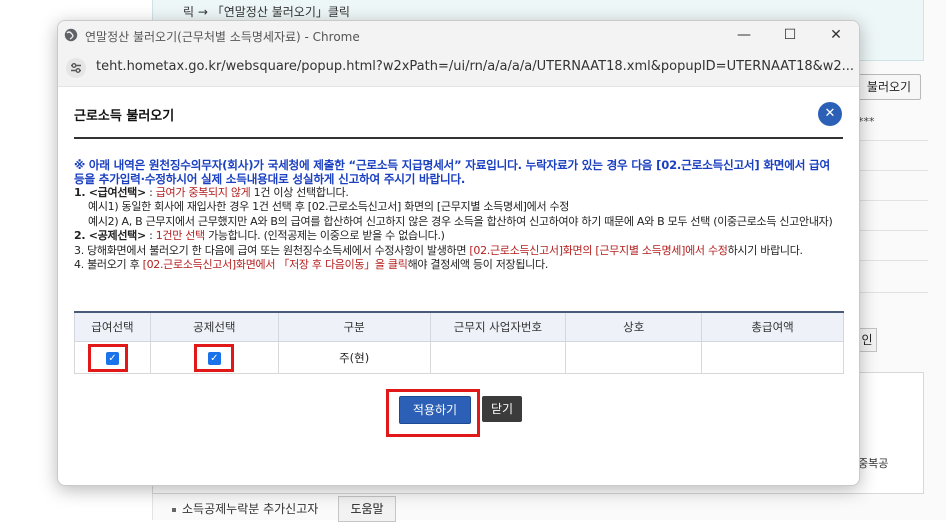 This screenshot has width=946, height=522. What do you see at coordinates (150, 236) in the screenshot?
I see `note-2-colon: :` at bounding box center [150, 236].